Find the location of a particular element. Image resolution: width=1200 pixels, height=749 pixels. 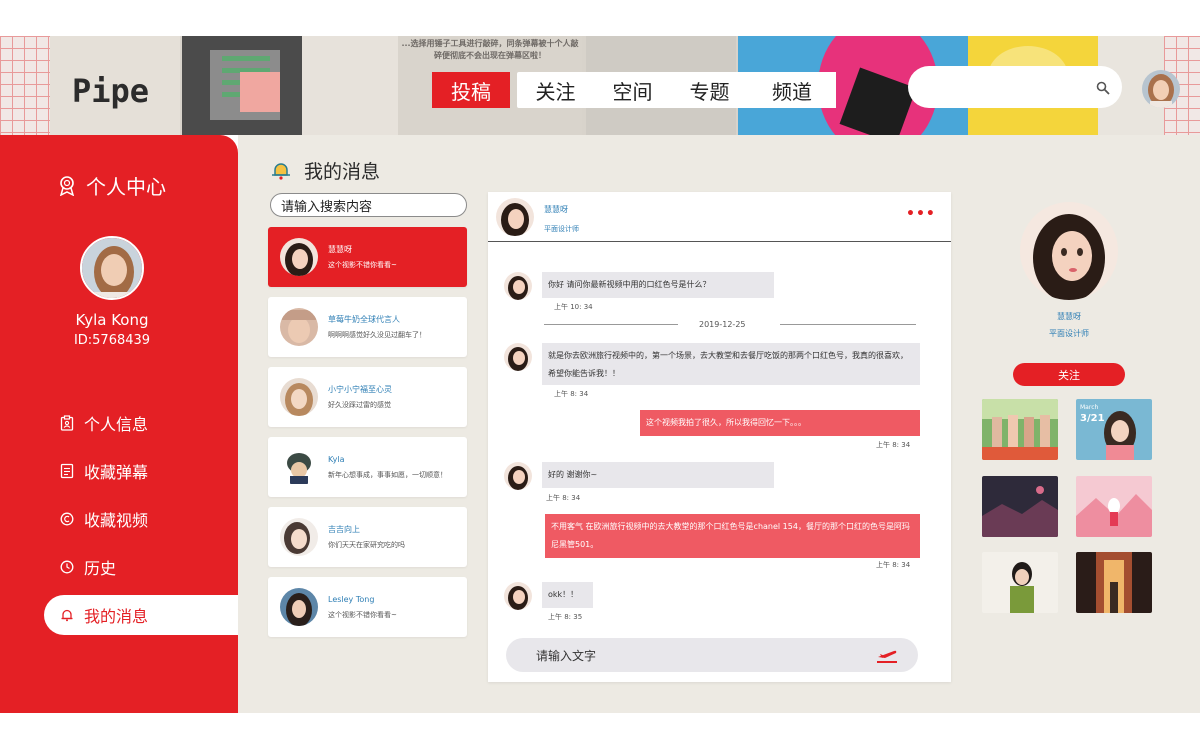

top-nav: 投稿 关注 空间 专题 频道 is located at coordinates (634, 90).